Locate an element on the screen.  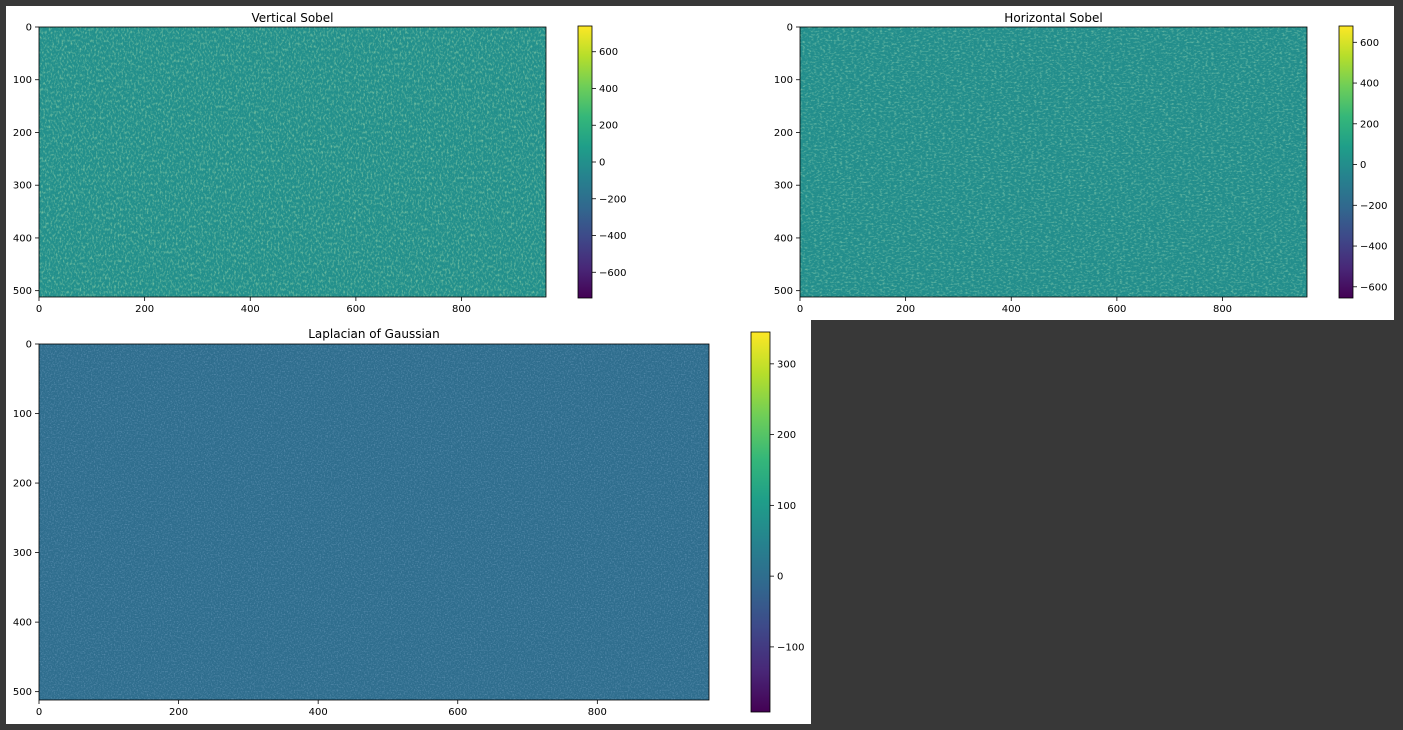
chart-1-colorbar-tick-label: 200 is located at coordinates (608, 126).